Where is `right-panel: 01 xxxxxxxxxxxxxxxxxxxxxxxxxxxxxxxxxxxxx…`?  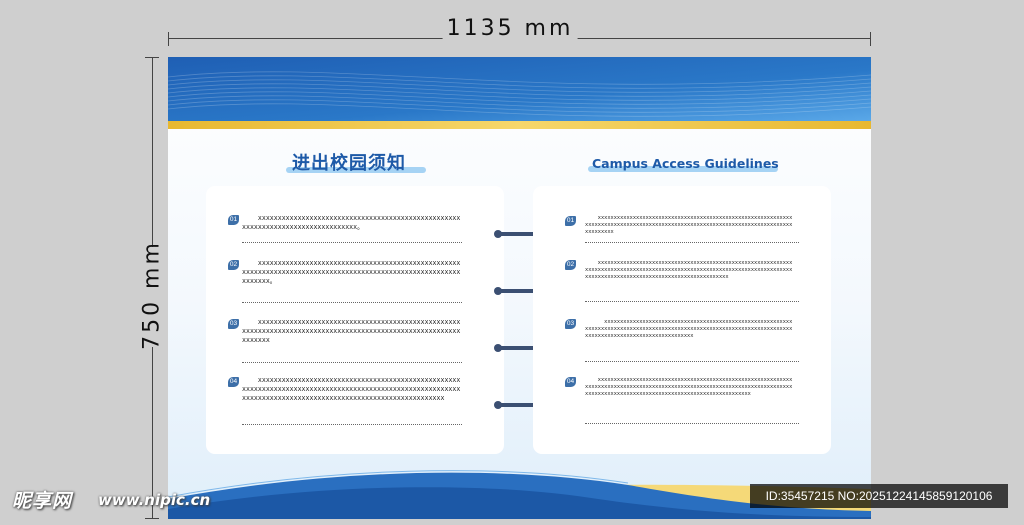 right-panel: 01 xxxxxxxxxxxxxxxxxxxxxxxxxxxxxxxxxxxxx… is located at coordinates (682, 320).